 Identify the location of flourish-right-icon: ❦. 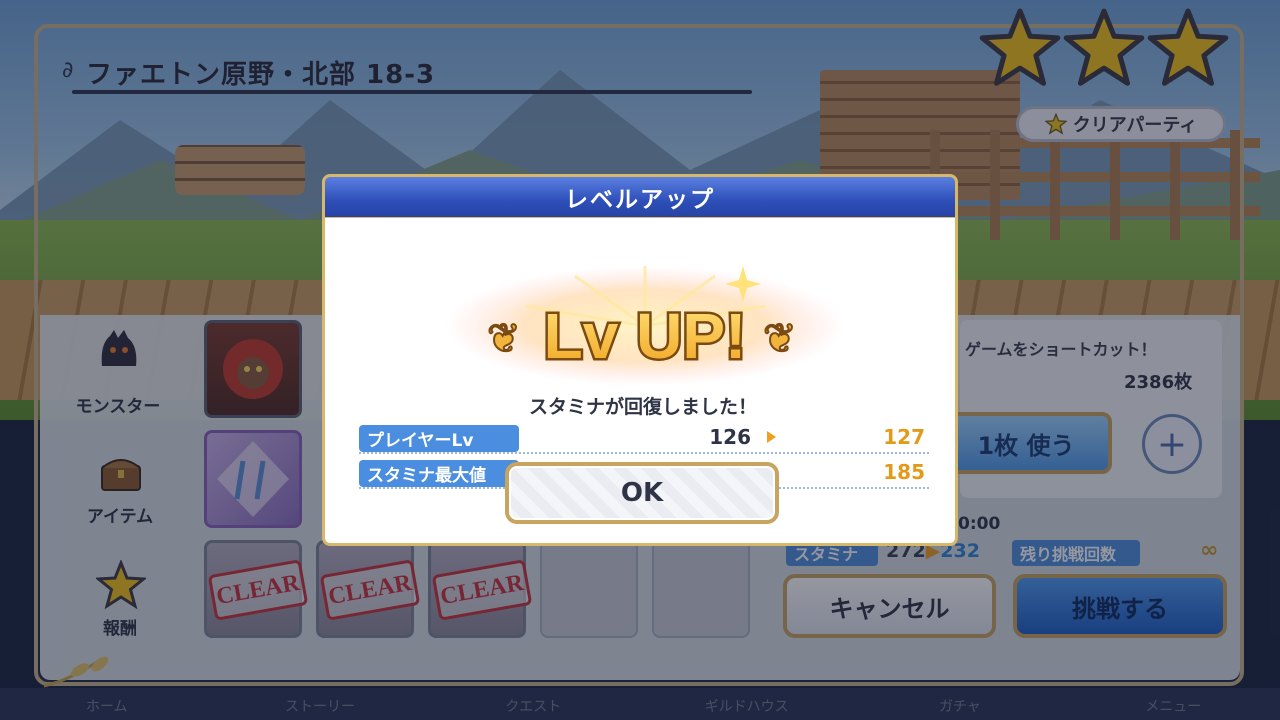
(780, 339).